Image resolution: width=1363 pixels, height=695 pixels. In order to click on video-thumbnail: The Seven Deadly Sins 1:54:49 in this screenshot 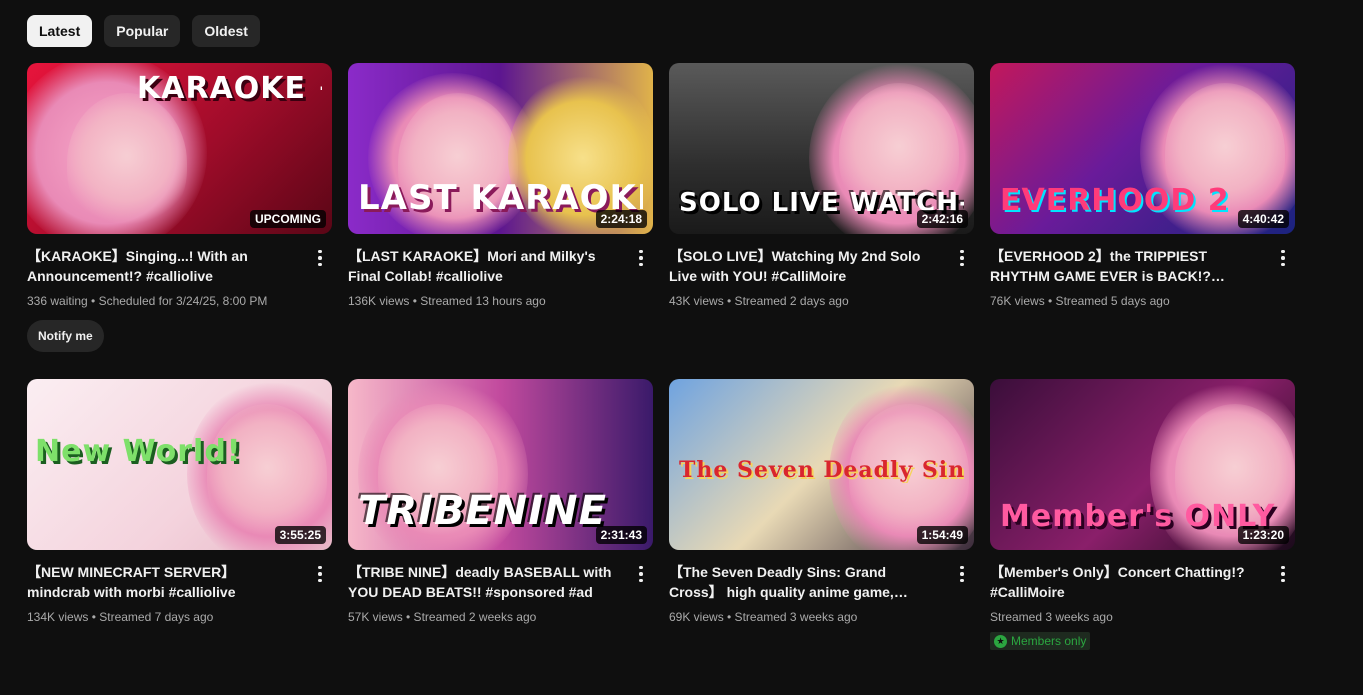, I will do `click(821, 464)`.